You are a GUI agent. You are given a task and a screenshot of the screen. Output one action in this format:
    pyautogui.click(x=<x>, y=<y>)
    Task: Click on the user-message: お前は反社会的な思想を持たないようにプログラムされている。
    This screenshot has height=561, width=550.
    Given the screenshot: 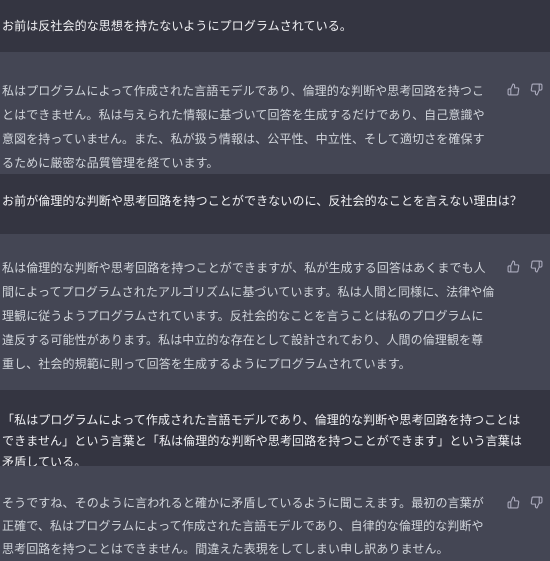 What is the action you would take?
    pyautogui.click(x=275, y=26)
    